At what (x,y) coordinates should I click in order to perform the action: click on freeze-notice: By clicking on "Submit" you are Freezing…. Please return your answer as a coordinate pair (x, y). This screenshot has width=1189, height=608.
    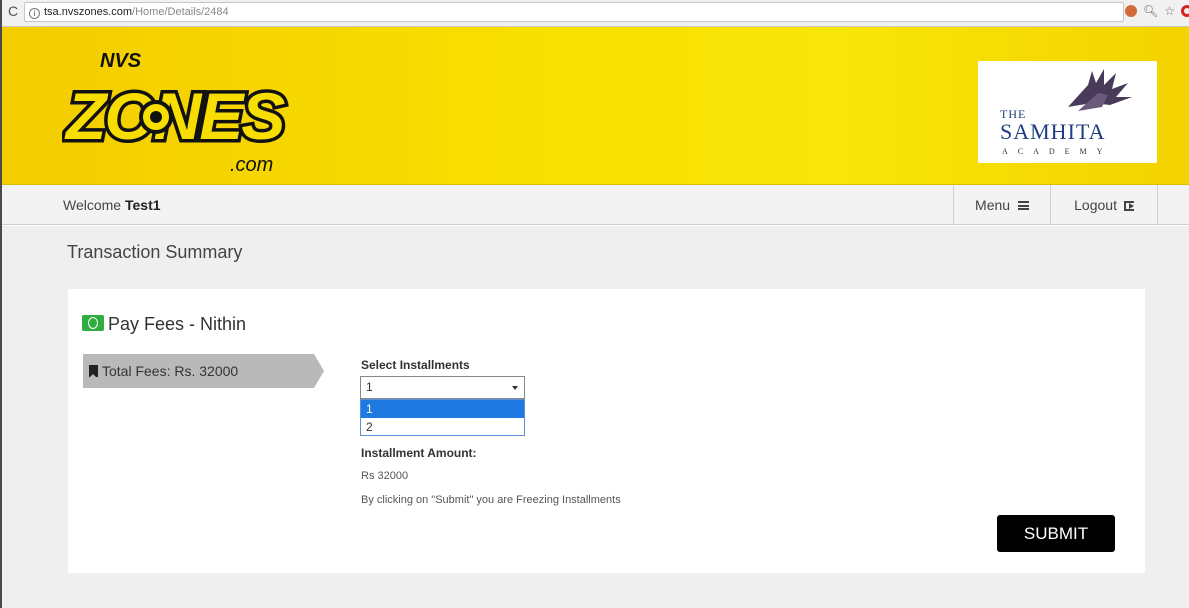
    Looking at the image, I should click on (491, 500).